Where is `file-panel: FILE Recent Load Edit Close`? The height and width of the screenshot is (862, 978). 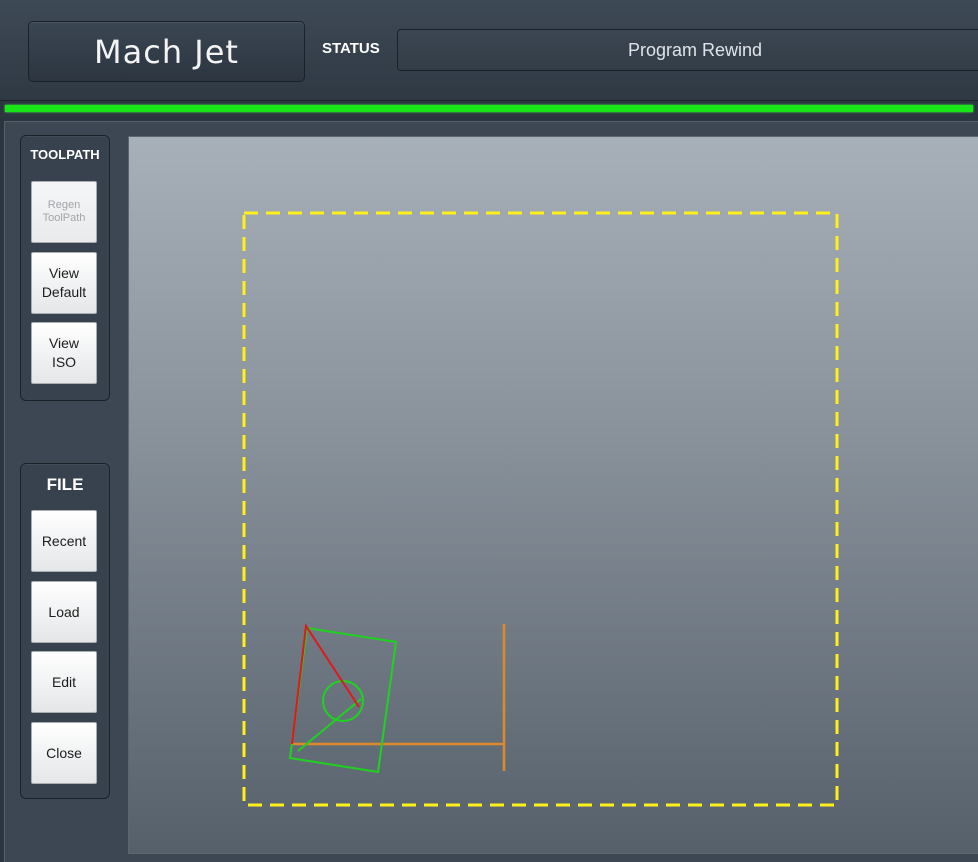 file-panel: FILE Recent Load Edit Close is located at coordinates (65, 631).